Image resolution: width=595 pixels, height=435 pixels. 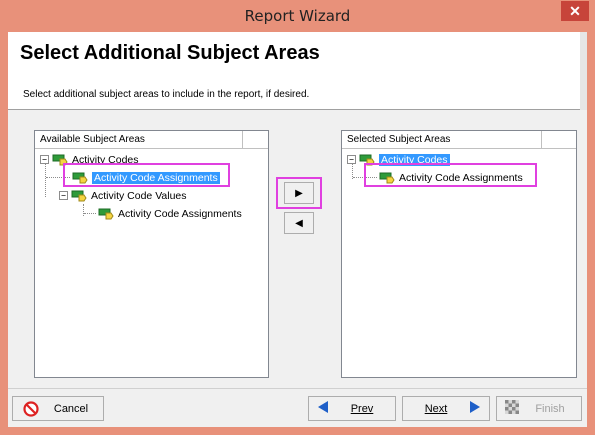 I want to click on selected-header-label: Selected Subject Areas, so click(x=399, y=139).